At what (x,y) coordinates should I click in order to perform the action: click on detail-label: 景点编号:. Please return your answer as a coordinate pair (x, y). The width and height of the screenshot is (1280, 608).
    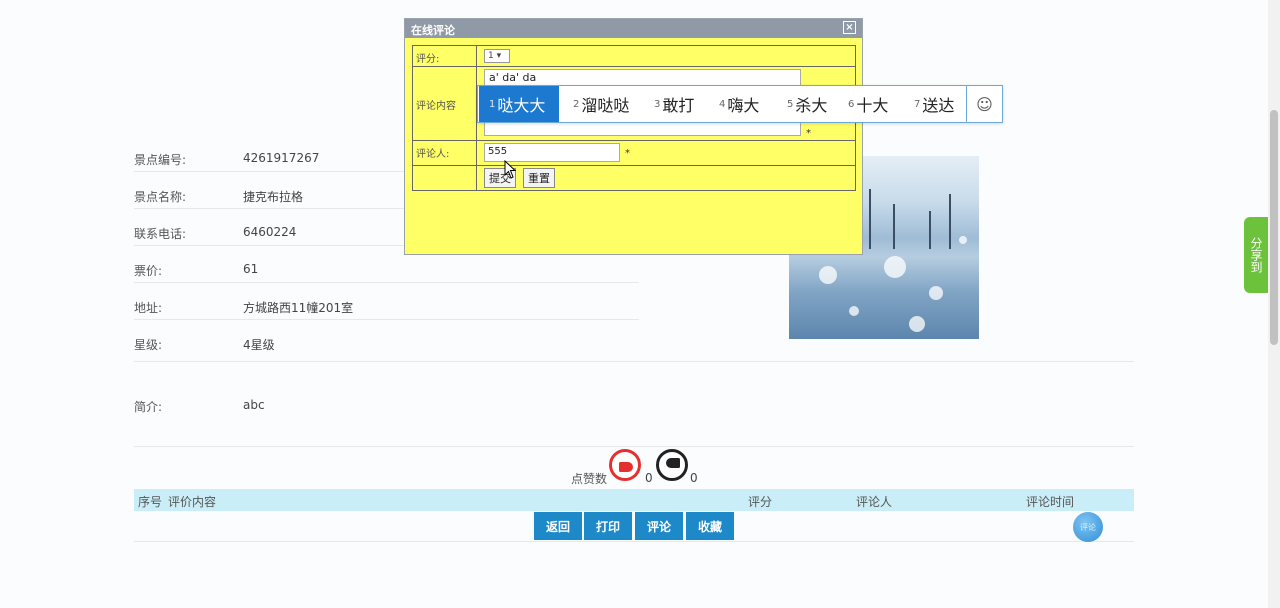
    Looking at the image, I should click on (160, 160).